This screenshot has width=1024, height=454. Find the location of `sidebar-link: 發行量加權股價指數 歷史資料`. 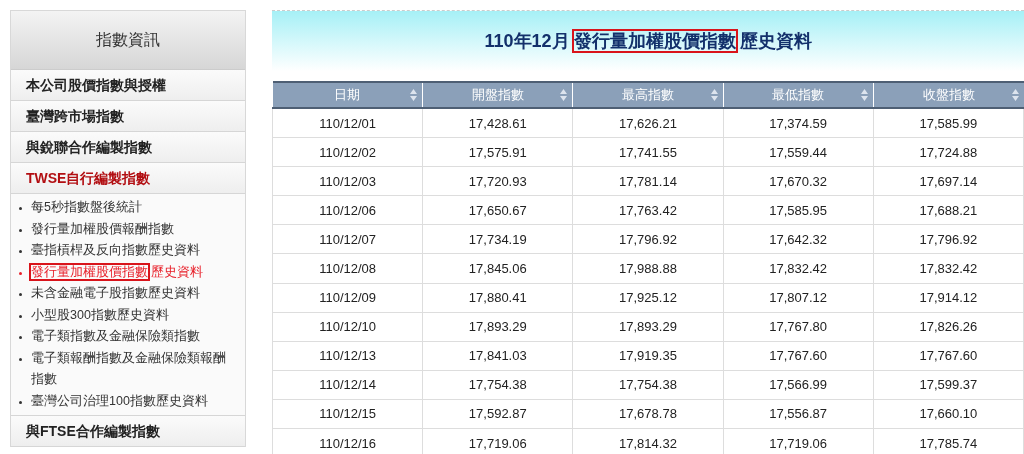

sidebar-link: 發行量加權股價指數 歷史資料 is located at coordinates (117, 272).